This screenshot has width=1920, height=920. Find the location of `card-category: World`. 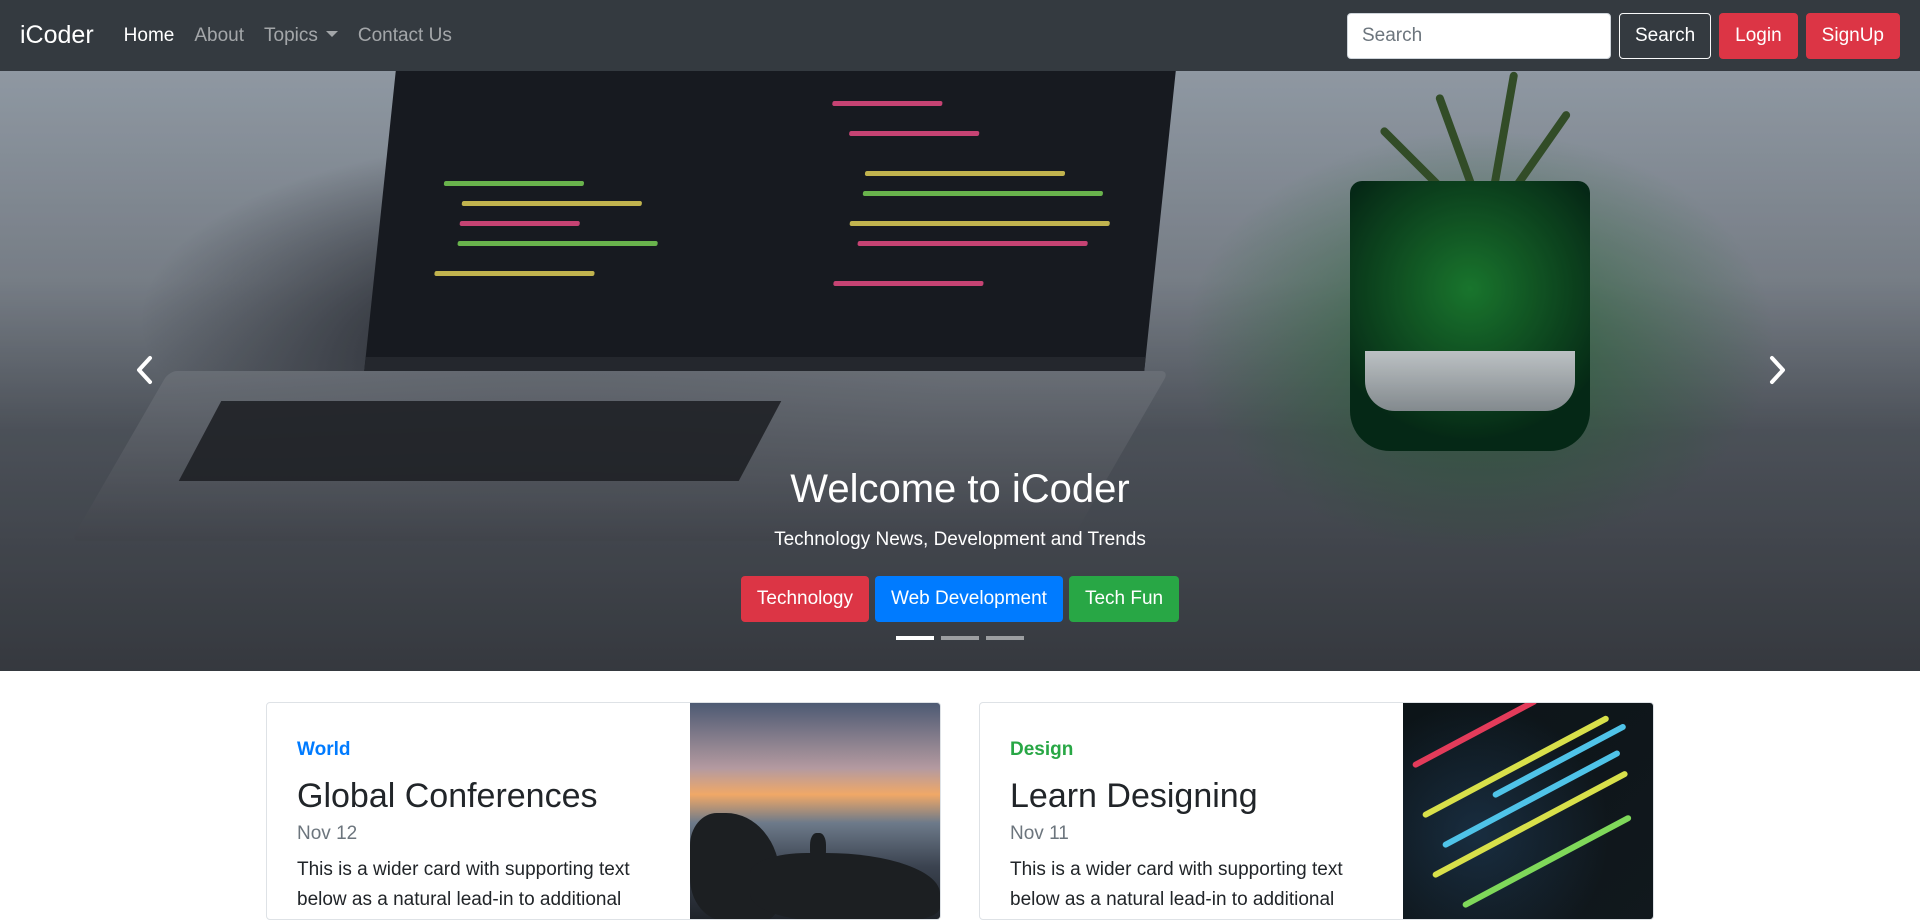

card-category: World is located at coordinates (324, 749).